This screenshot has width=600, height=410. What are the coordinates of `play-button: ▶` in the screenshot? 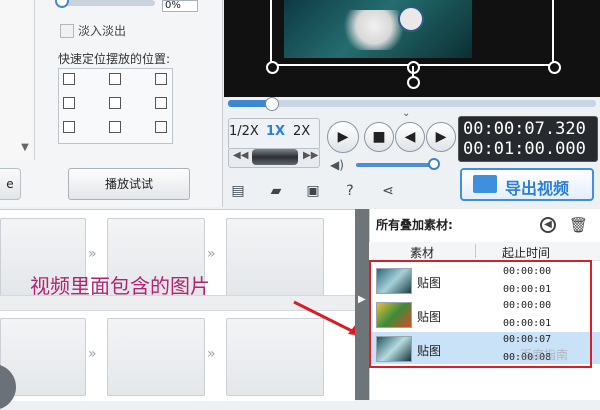 It's located at (343, 137).